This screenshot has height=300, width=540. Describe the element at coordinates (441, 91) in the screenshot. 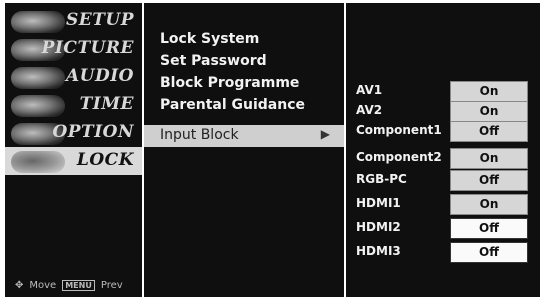

I see `input-row-av1: AV1 On` at that location.